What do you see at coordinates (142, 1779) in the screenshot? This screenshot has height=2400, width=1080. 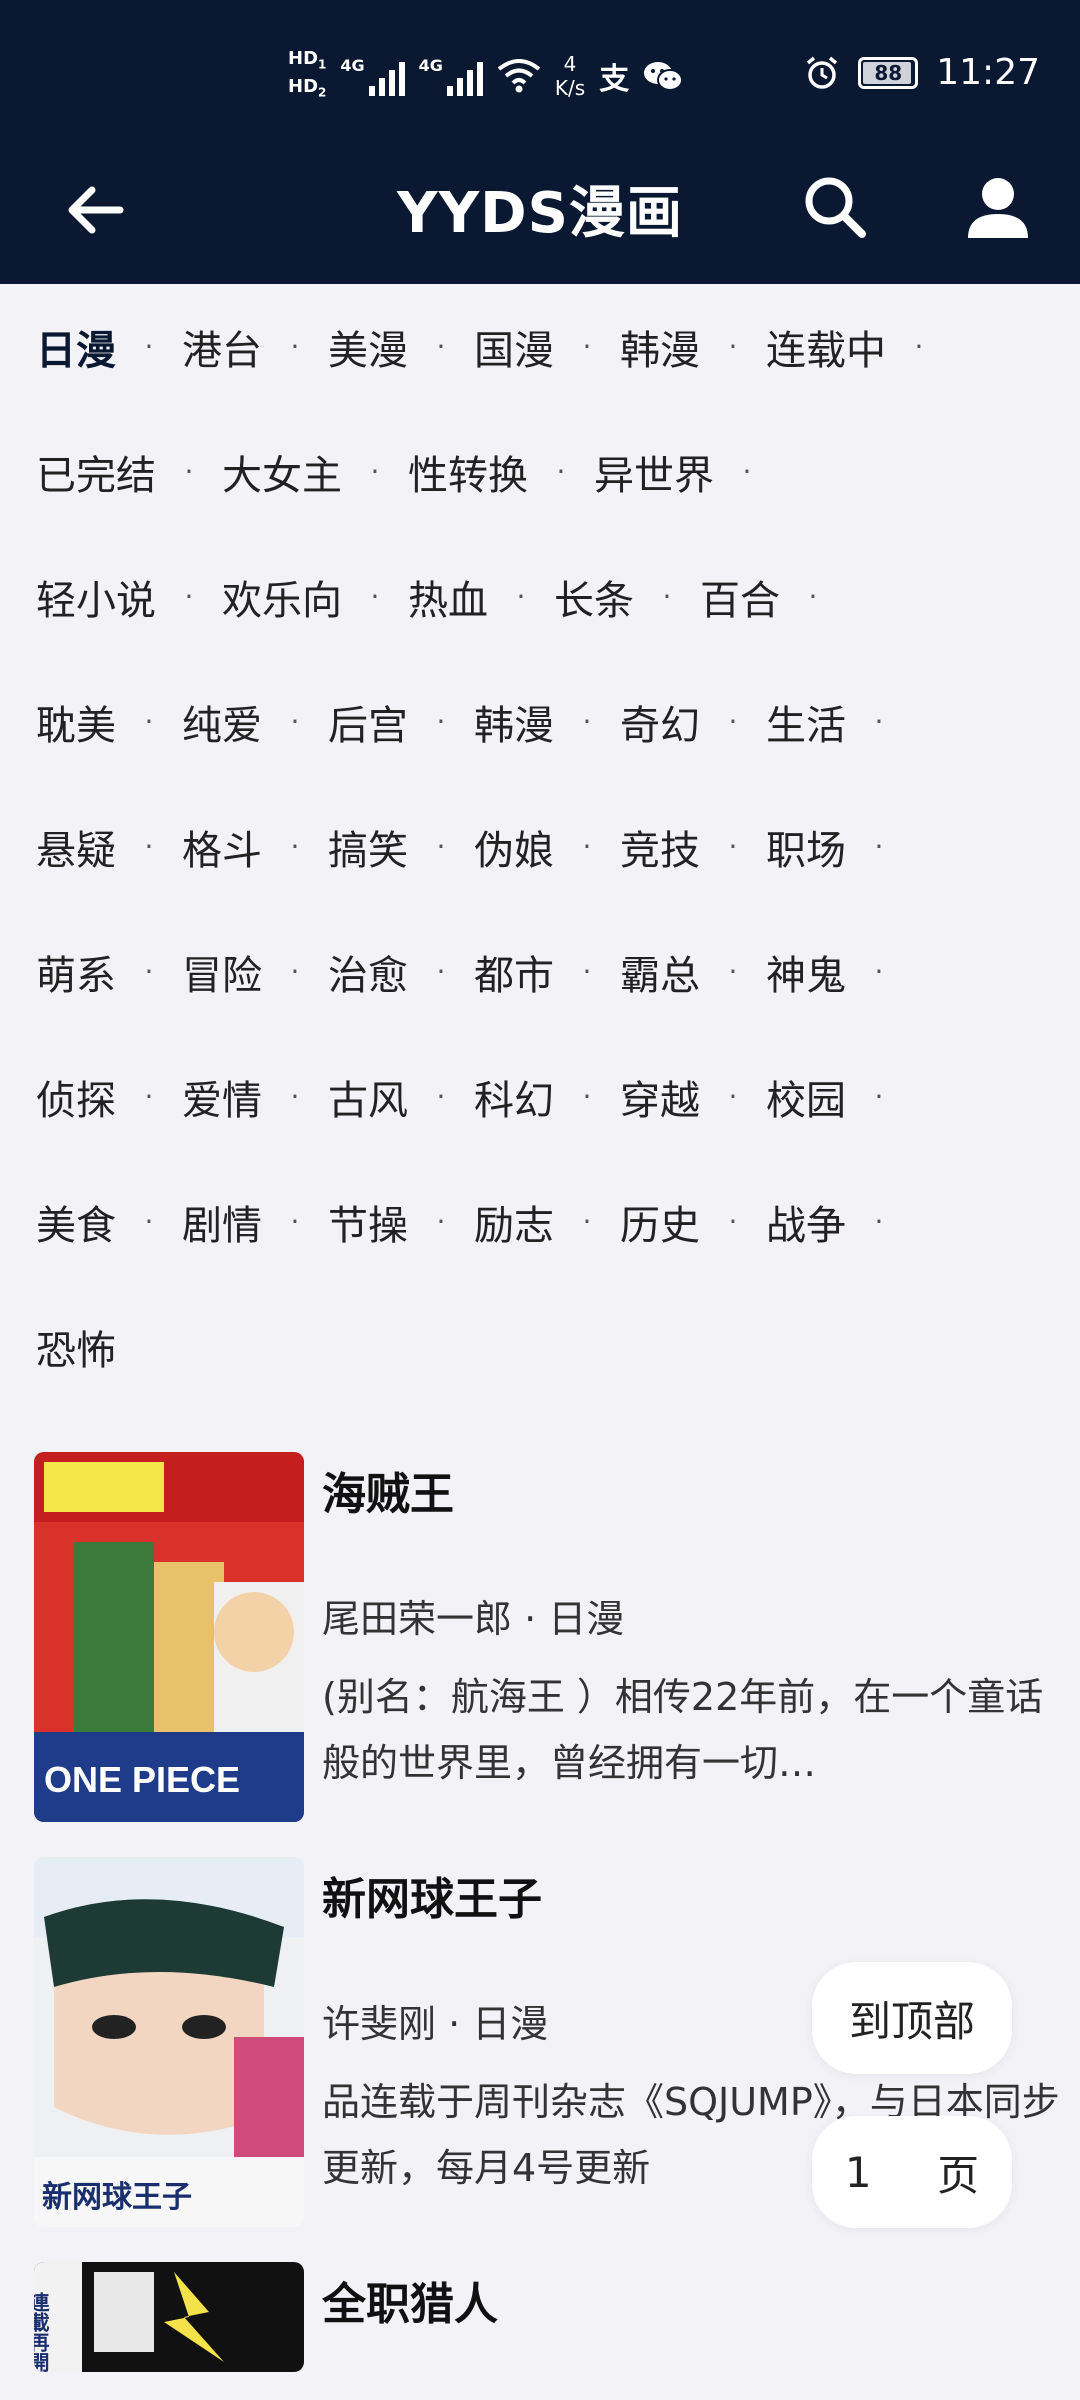 I see `cover-title: ONE PIECE` at bounding box center [142, 1779].